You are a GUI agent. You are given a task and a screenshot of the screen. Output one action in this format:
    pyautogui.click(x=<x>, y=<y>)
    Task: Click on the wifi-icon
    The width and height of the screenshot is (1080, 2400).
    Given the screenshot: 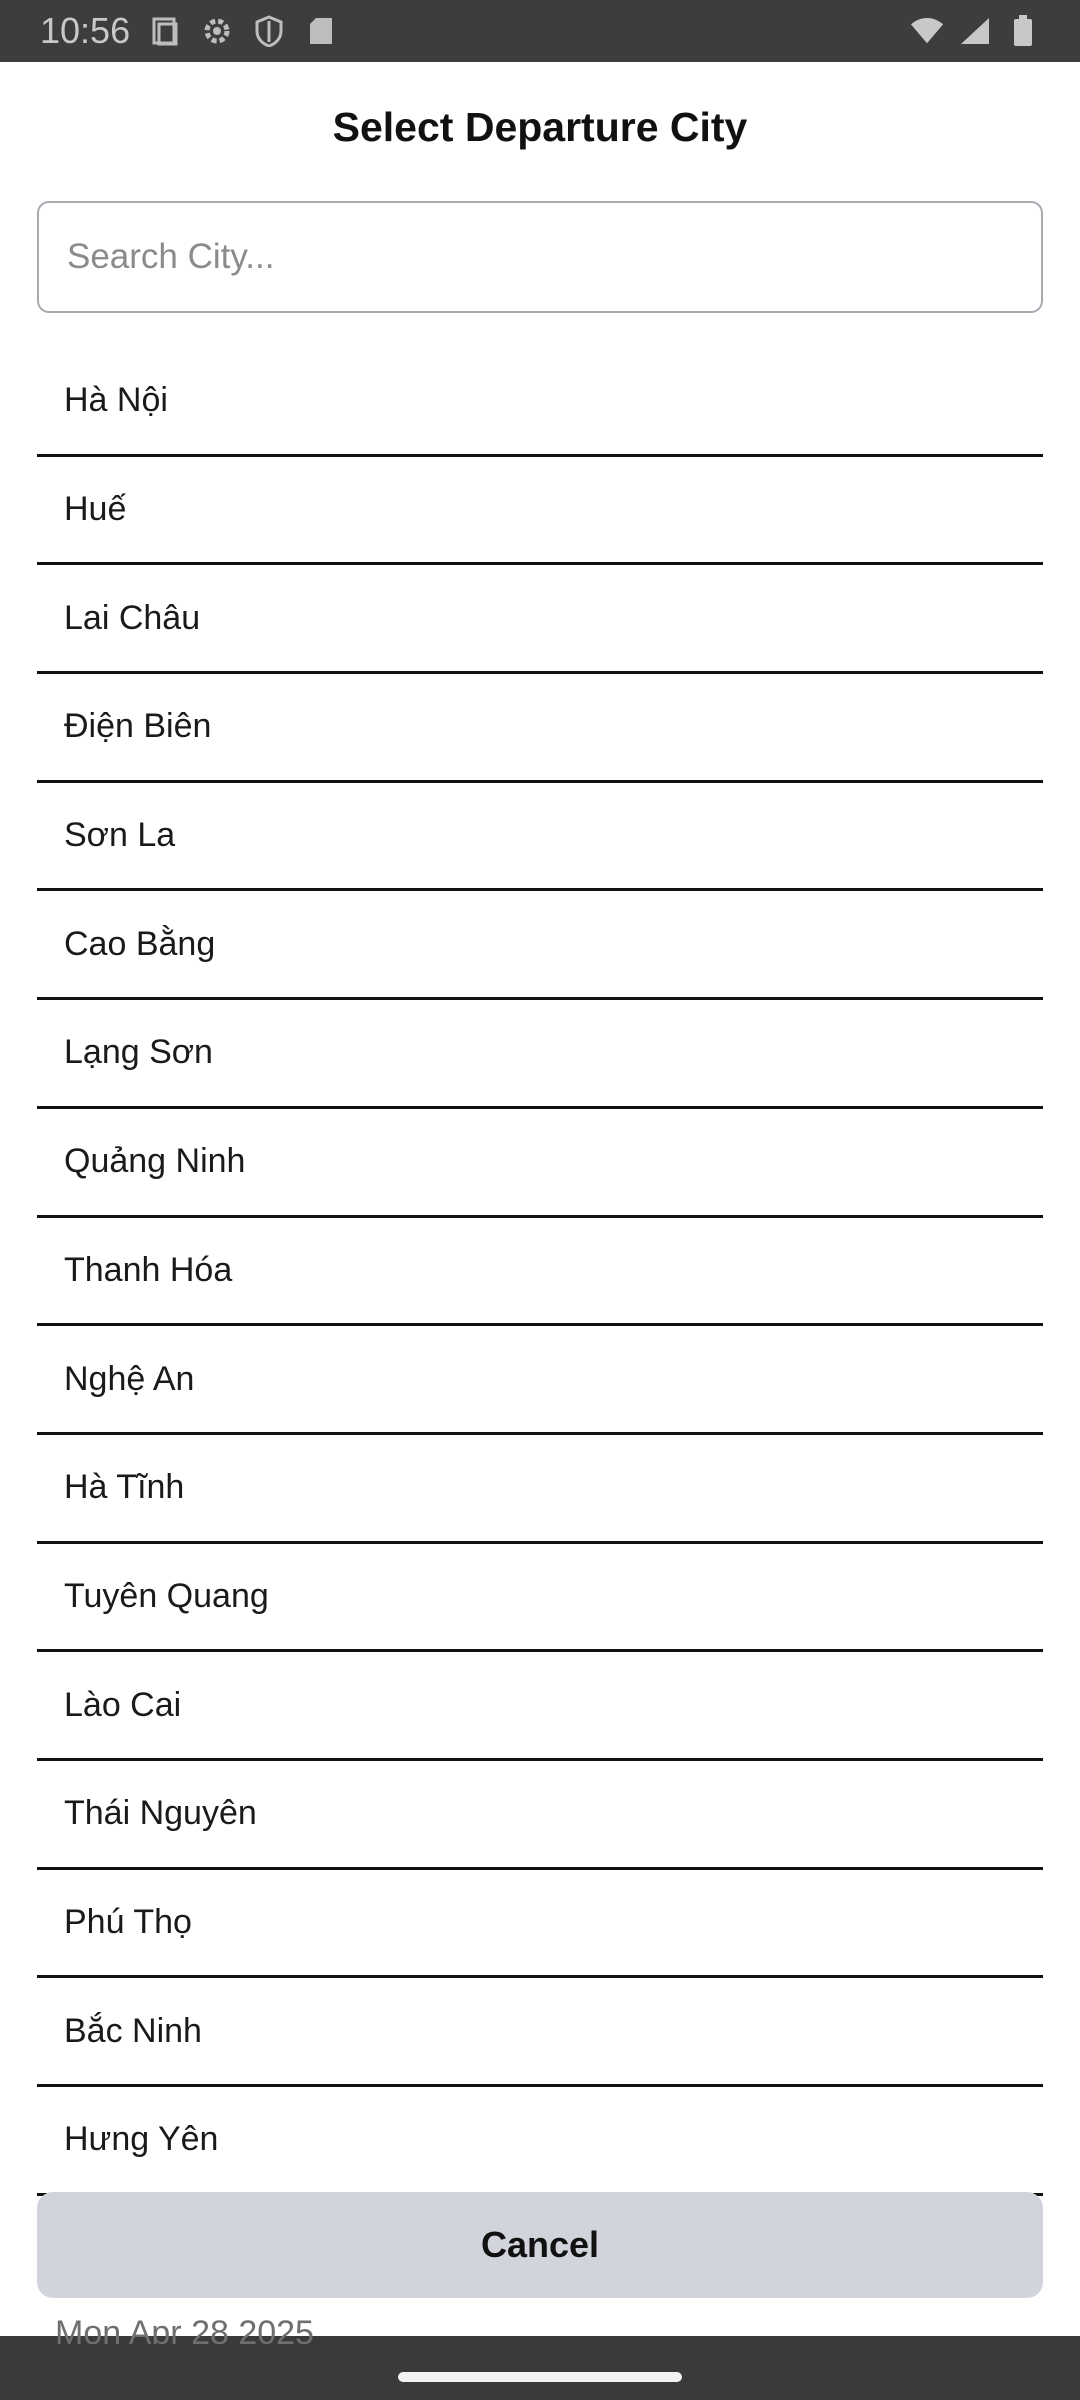 What is the action you would take?
    pyautogui.click(x=927, y=31)
    